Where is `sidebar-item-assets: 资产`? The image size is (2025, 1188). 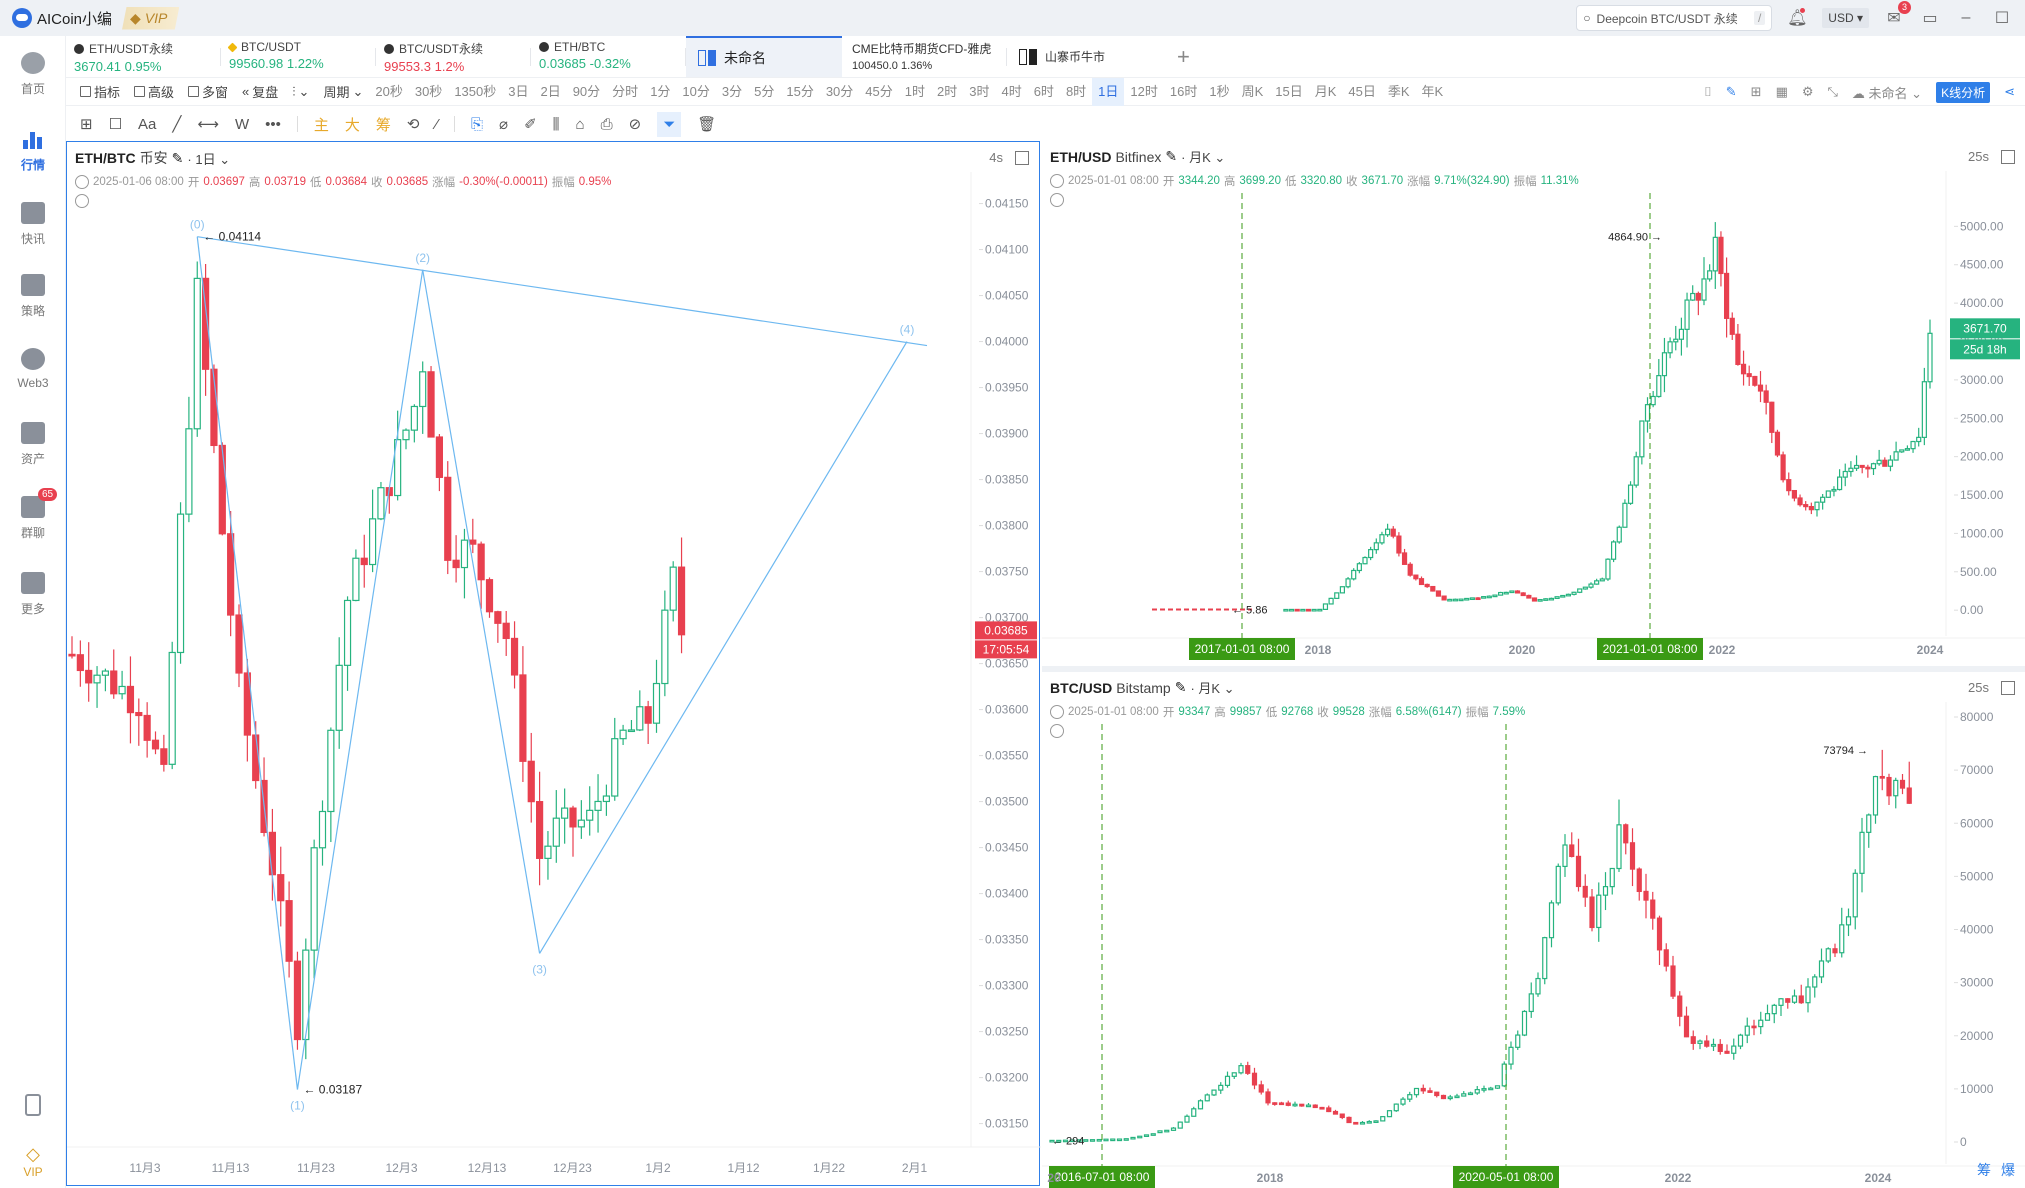
sidebar-item-assets: 资产 is located at coordinates (33, 444).